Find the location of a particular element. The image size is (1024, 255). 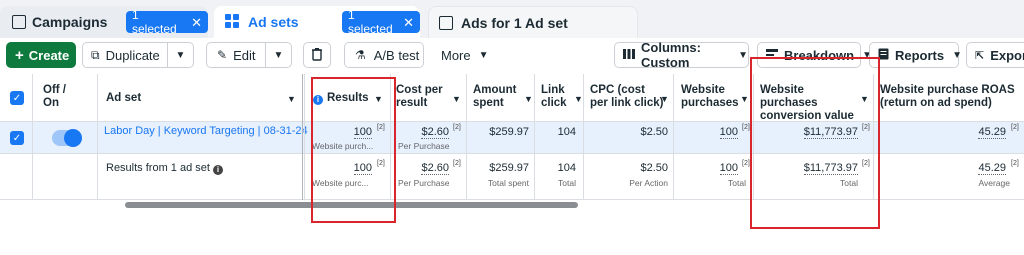

more-label: More is located at coordinates (456, 55).